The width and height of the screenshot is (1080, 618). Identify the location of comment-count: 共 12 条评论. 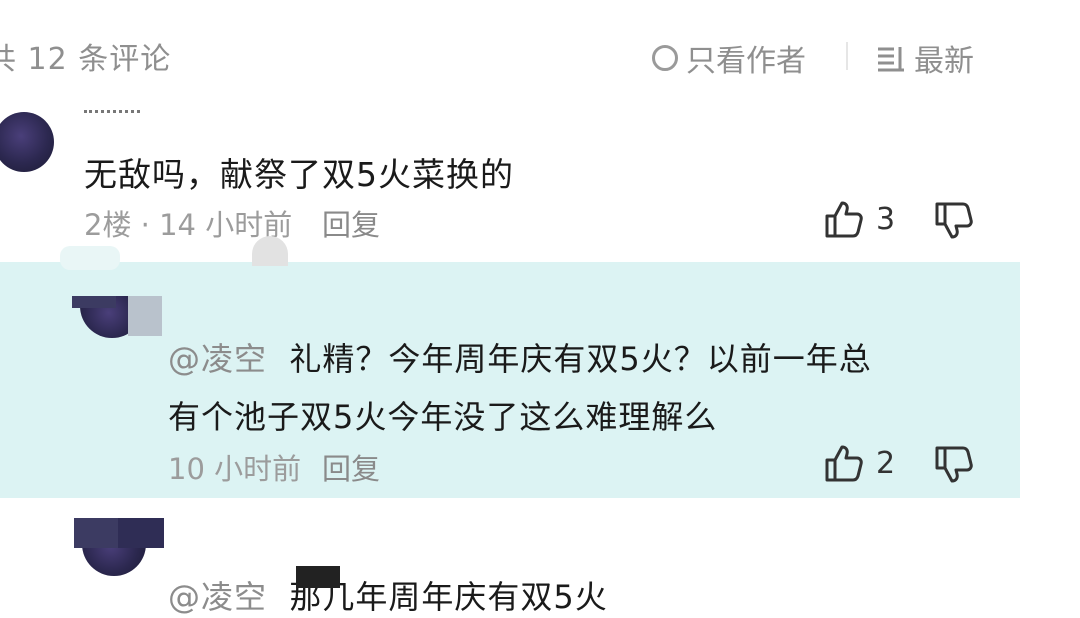
(86, 59).